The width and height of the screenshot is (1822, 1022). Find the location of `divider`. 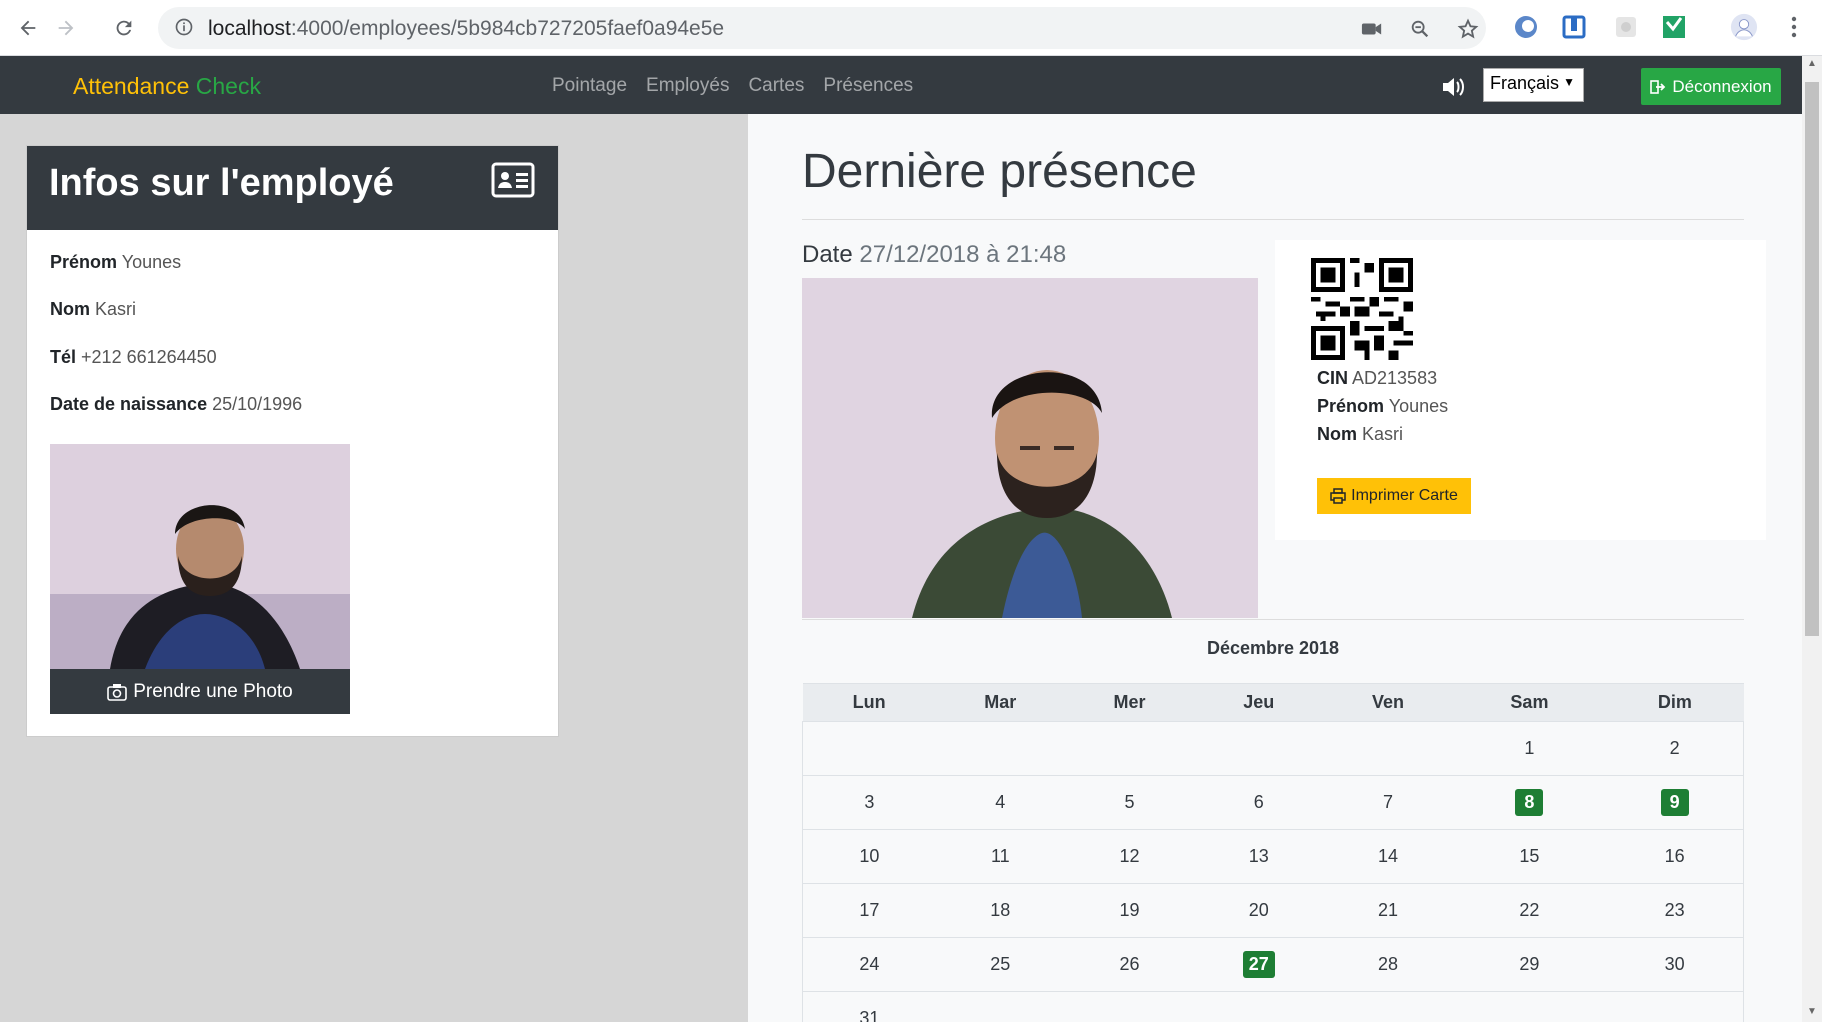

divider is located at coordinates (1273, 219).